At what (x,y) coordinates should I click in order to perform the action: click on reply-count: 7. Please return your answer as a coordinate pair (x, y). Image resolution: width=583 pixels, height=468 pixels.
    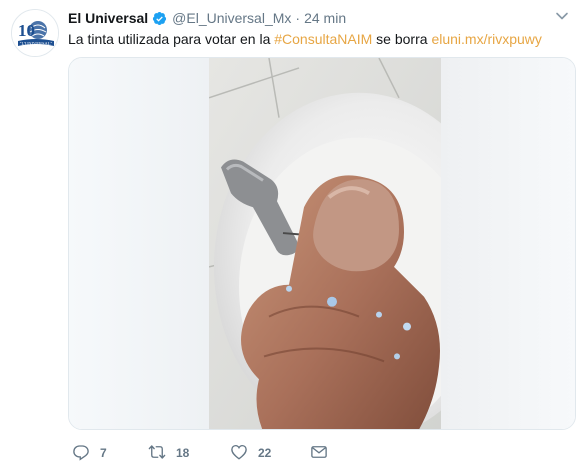
    Looking at the image, I should click on (103, 453).